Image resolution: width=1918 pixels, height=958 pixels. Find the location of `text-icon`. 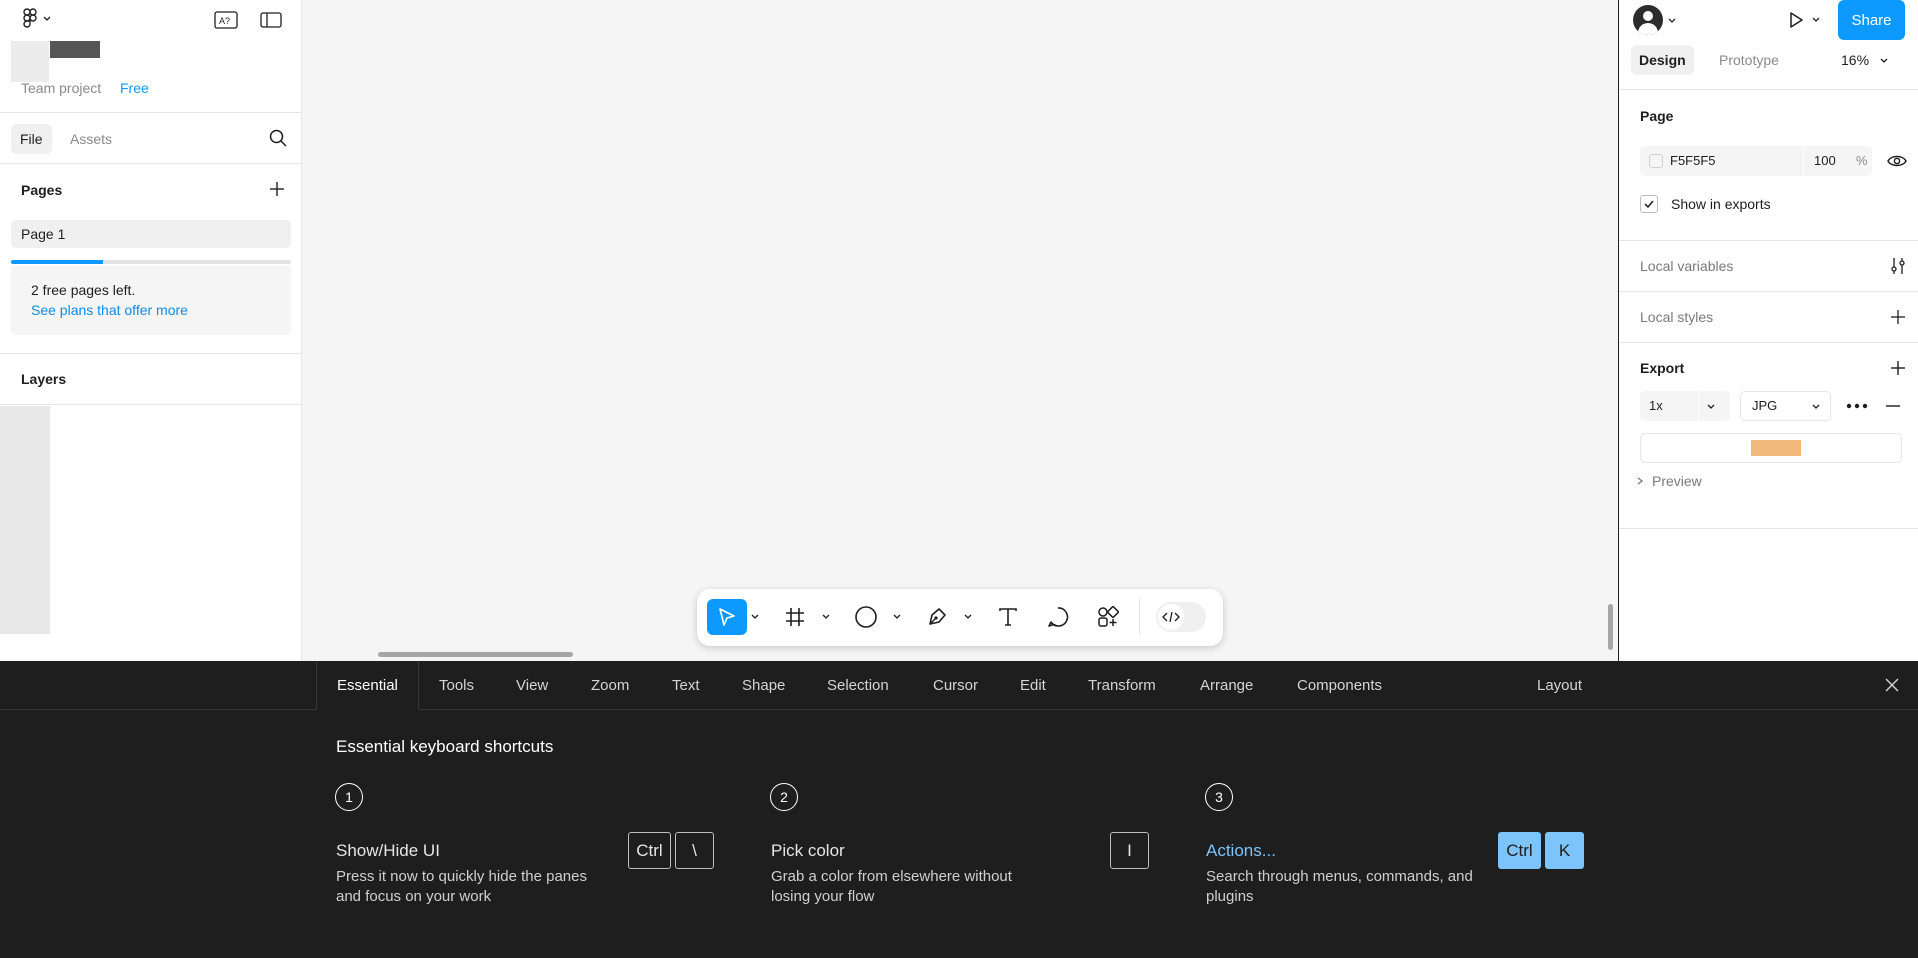

text-icon is located at coordinates (1008, 617).